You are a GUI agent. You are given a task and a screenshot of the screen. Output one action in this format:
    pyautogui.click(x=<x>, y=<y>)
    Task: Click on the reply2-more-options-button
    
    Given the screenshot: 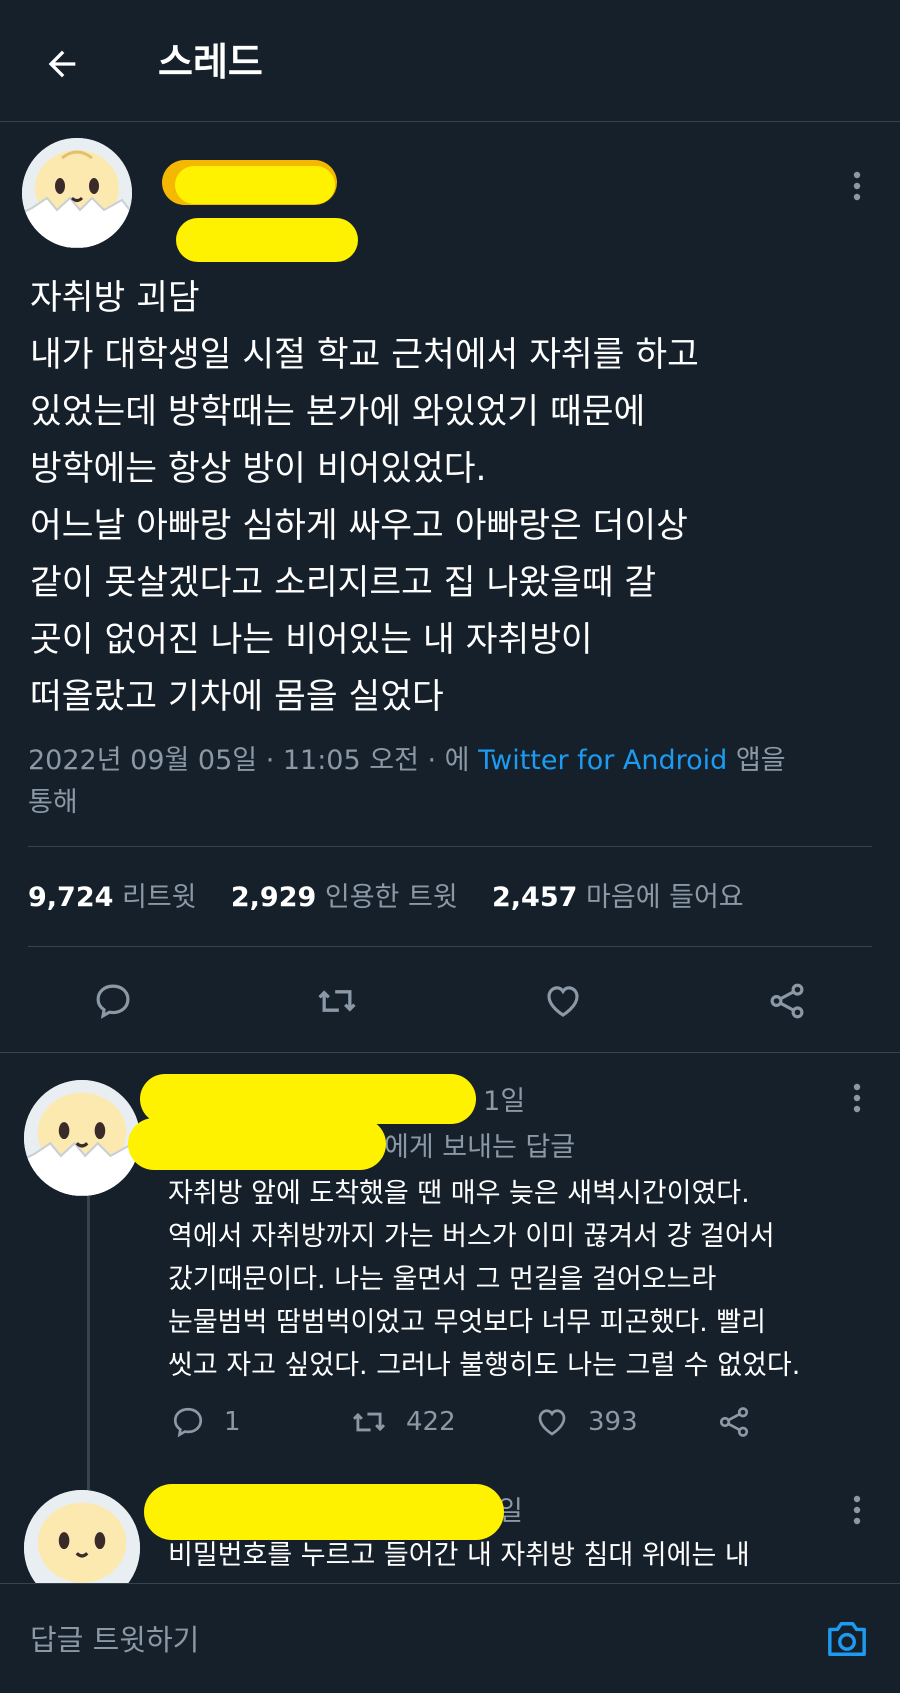 What is the action you would take?
    pyautogui.click(x=857, y=1510)
    